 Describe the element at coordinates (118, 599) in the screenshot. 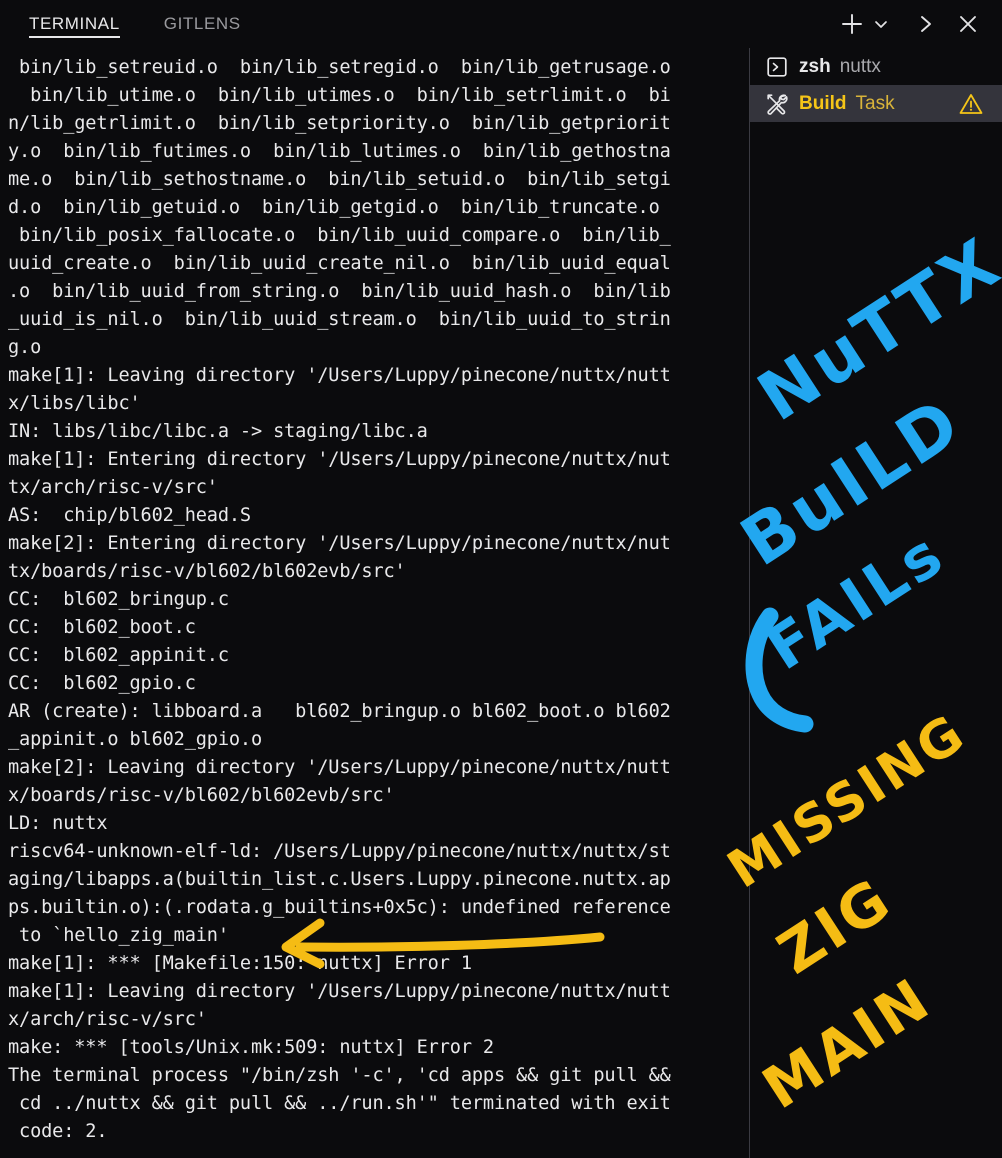

I see `terminal-line: CC: bl602_bringup.c` at that location.